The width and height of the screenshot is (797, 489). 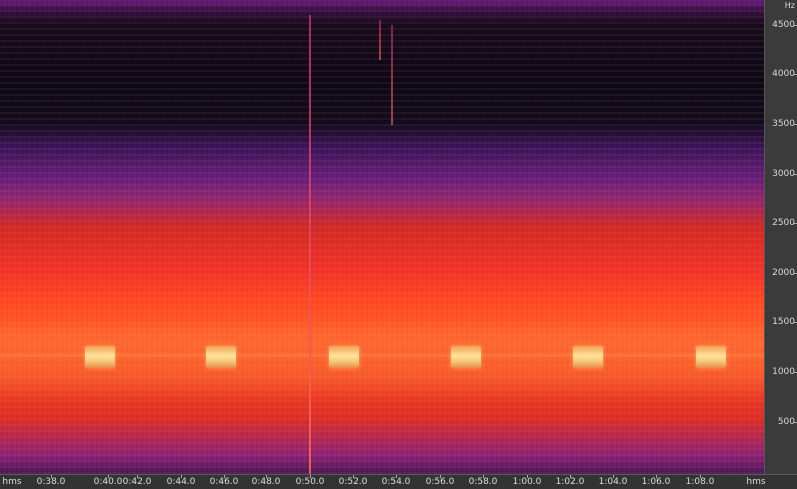 I want to click on time-label: 1:02.0, so click(x=570, y=482).